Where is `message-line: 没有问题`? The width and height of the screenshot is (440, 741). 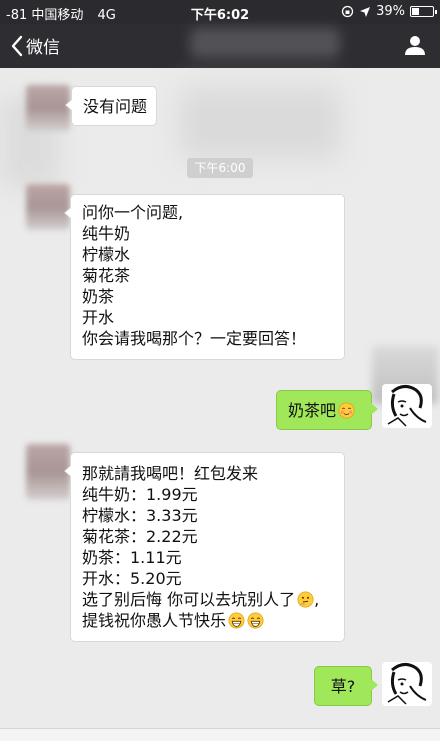 message-line: 没有问题 is located at coordinates (115, 106).